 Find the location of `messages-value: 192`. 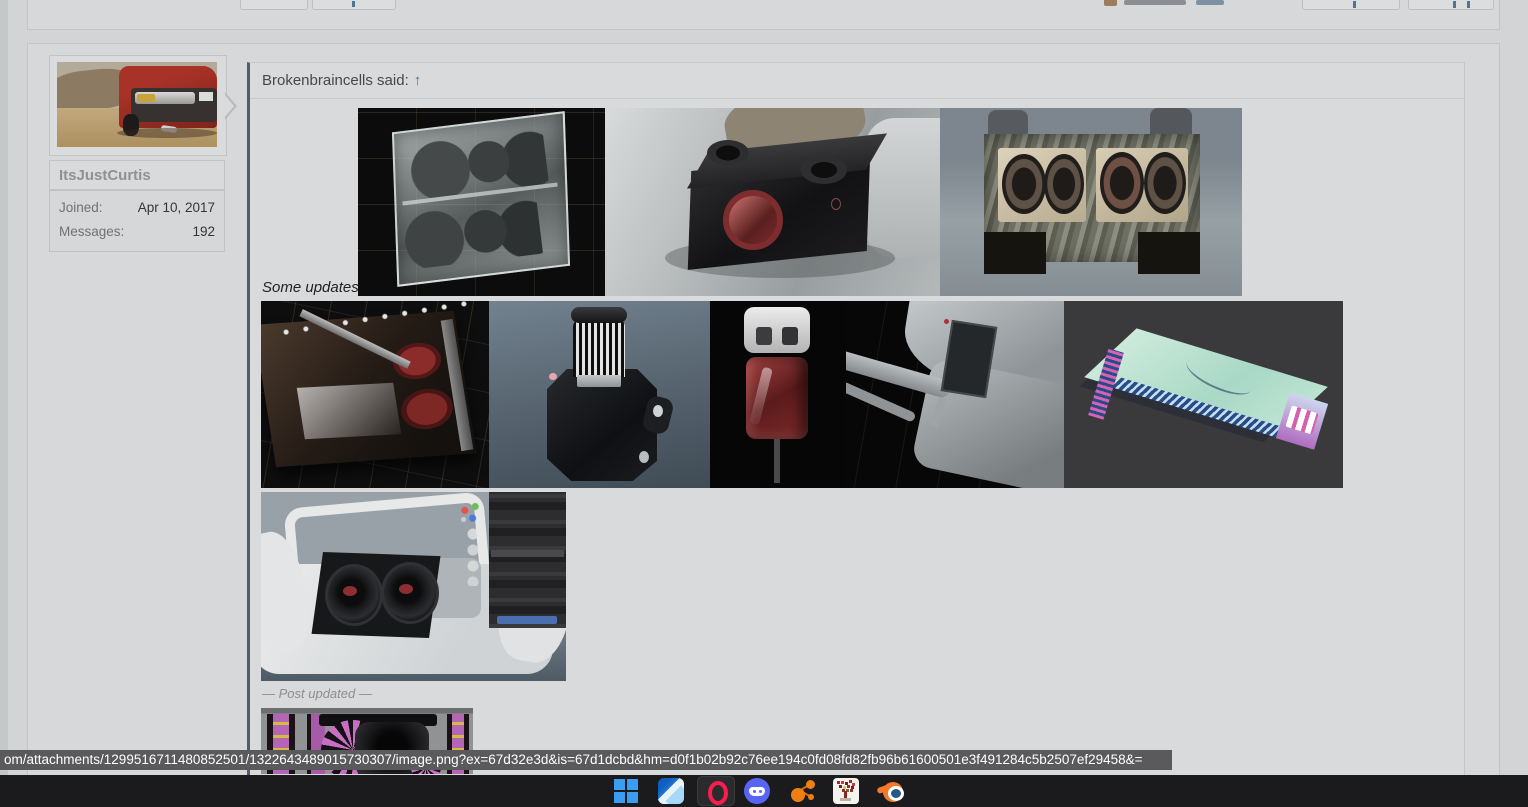

messages-value: 192 is located at coordinates (203, 231).